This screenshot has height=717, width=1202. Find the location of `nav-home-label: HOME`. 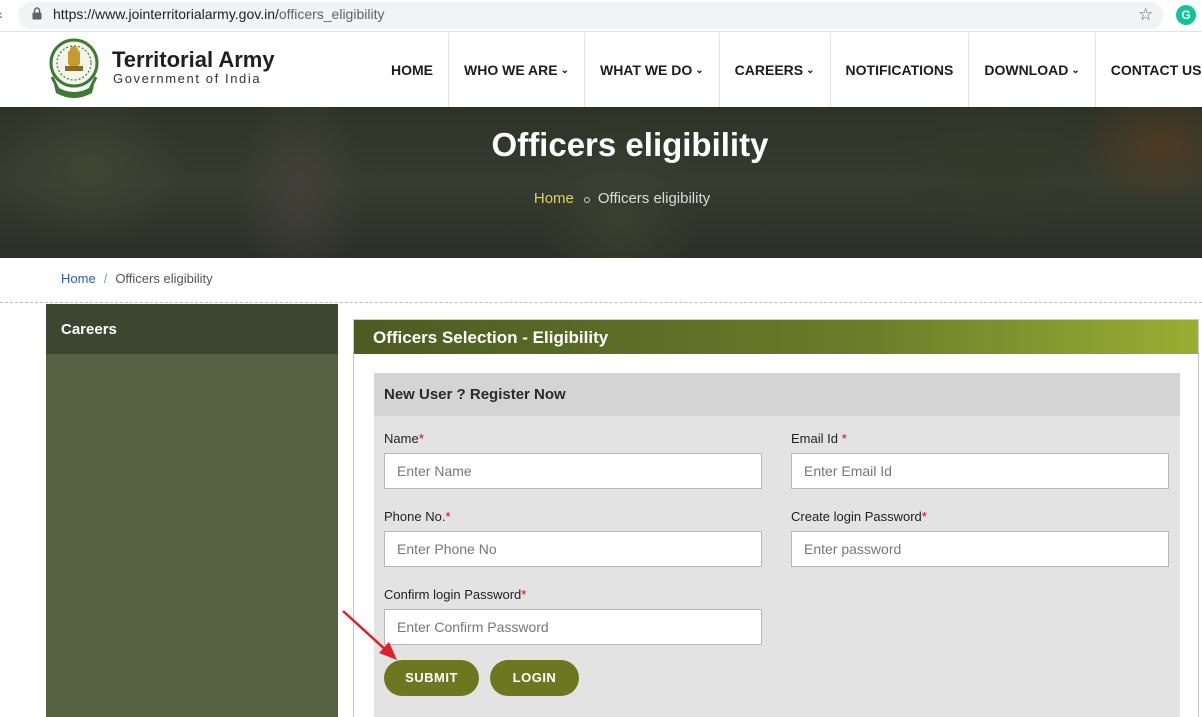

nav-home-label: HOME is located at coordinates (412, 70).